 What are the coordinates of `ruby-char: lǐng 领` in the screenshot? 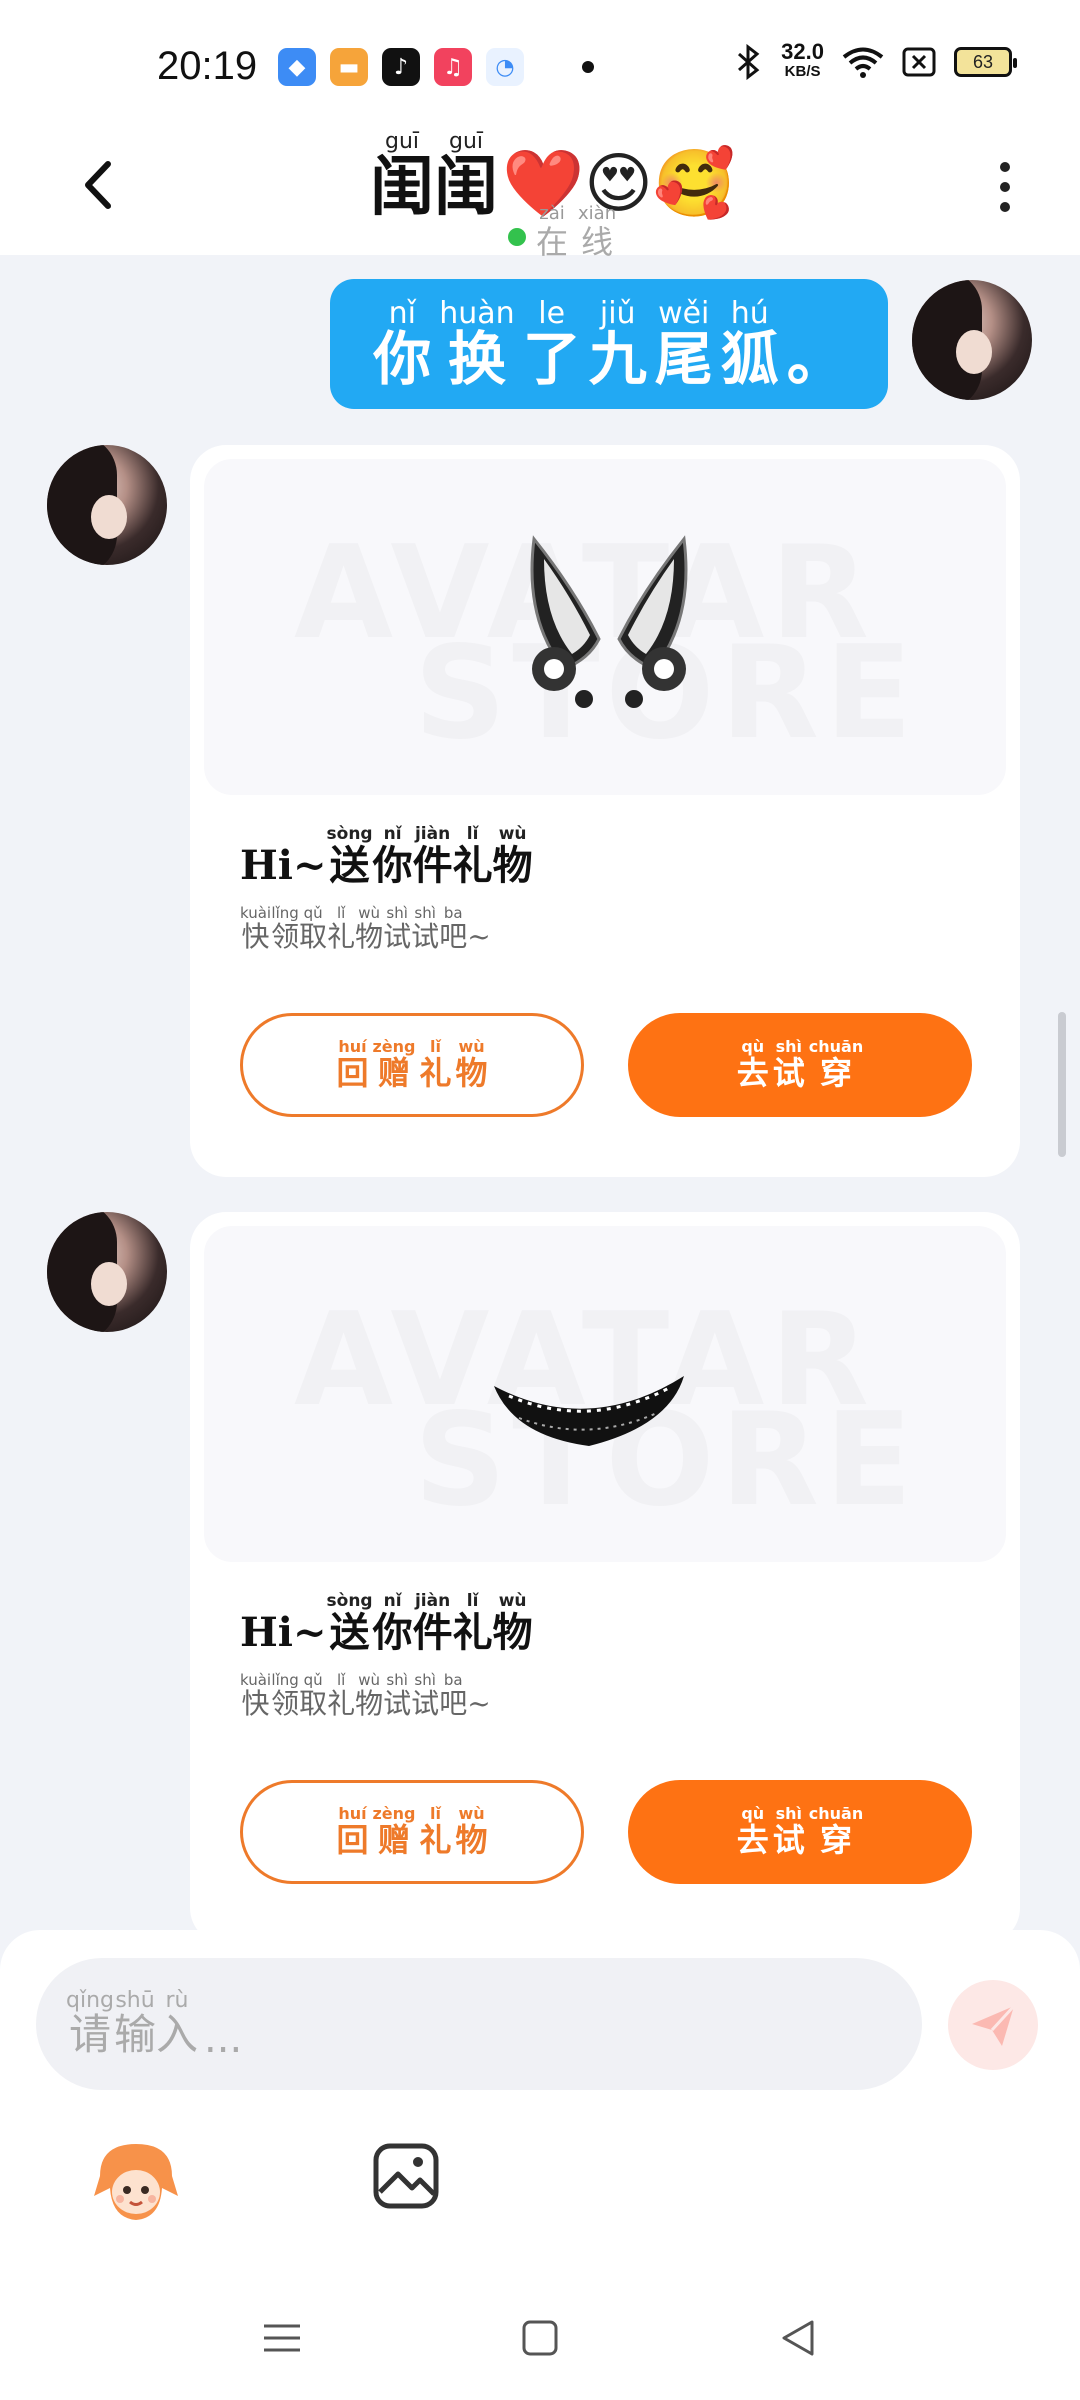 It's located at (285, 1696).